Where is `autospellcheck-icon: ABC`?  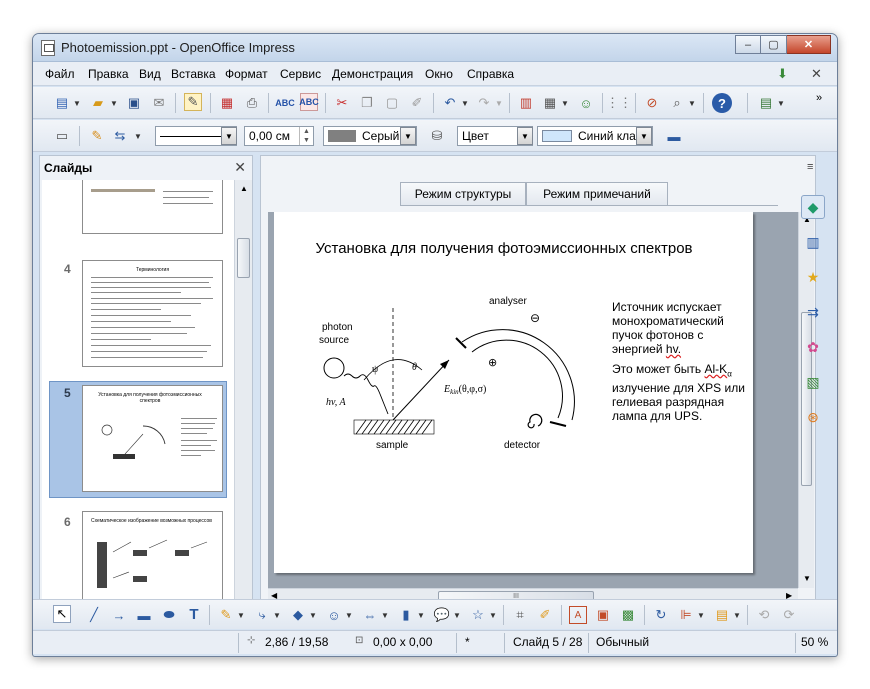
autospellcheck-icon: ABC is located at coordinates (309, 102).